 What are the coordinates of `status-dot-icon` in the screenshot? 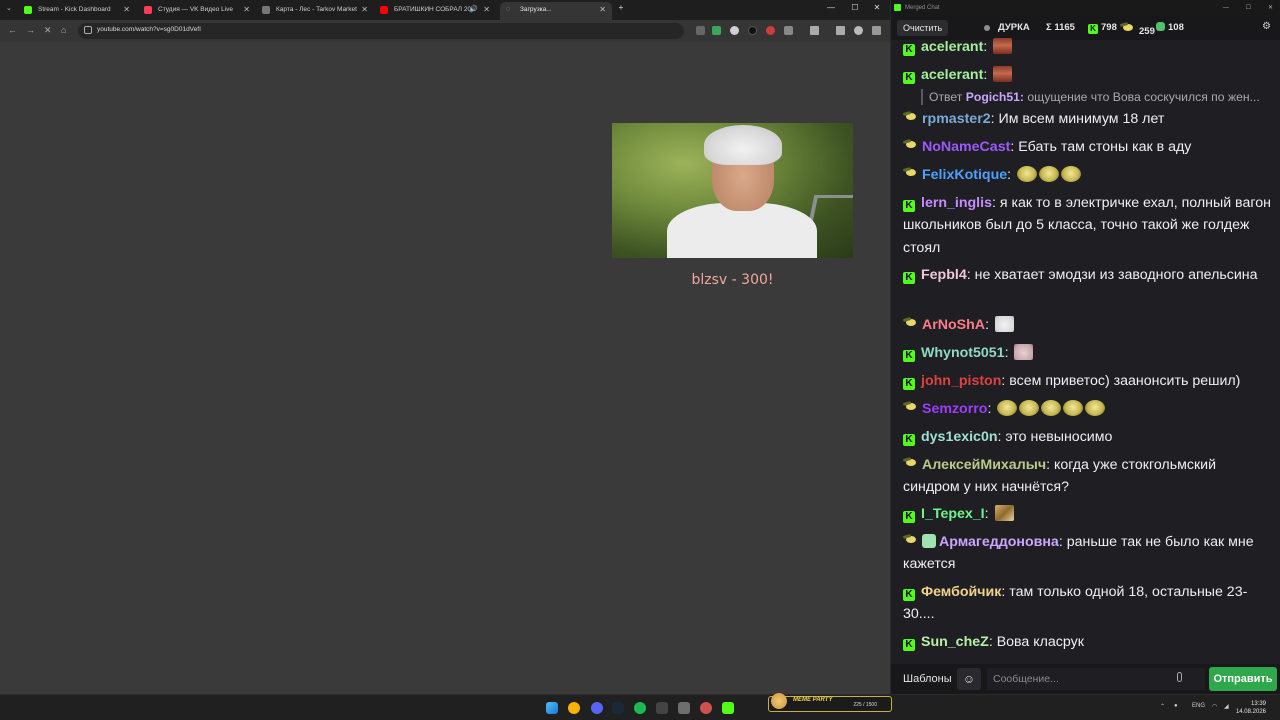 It's located at (987, 28).